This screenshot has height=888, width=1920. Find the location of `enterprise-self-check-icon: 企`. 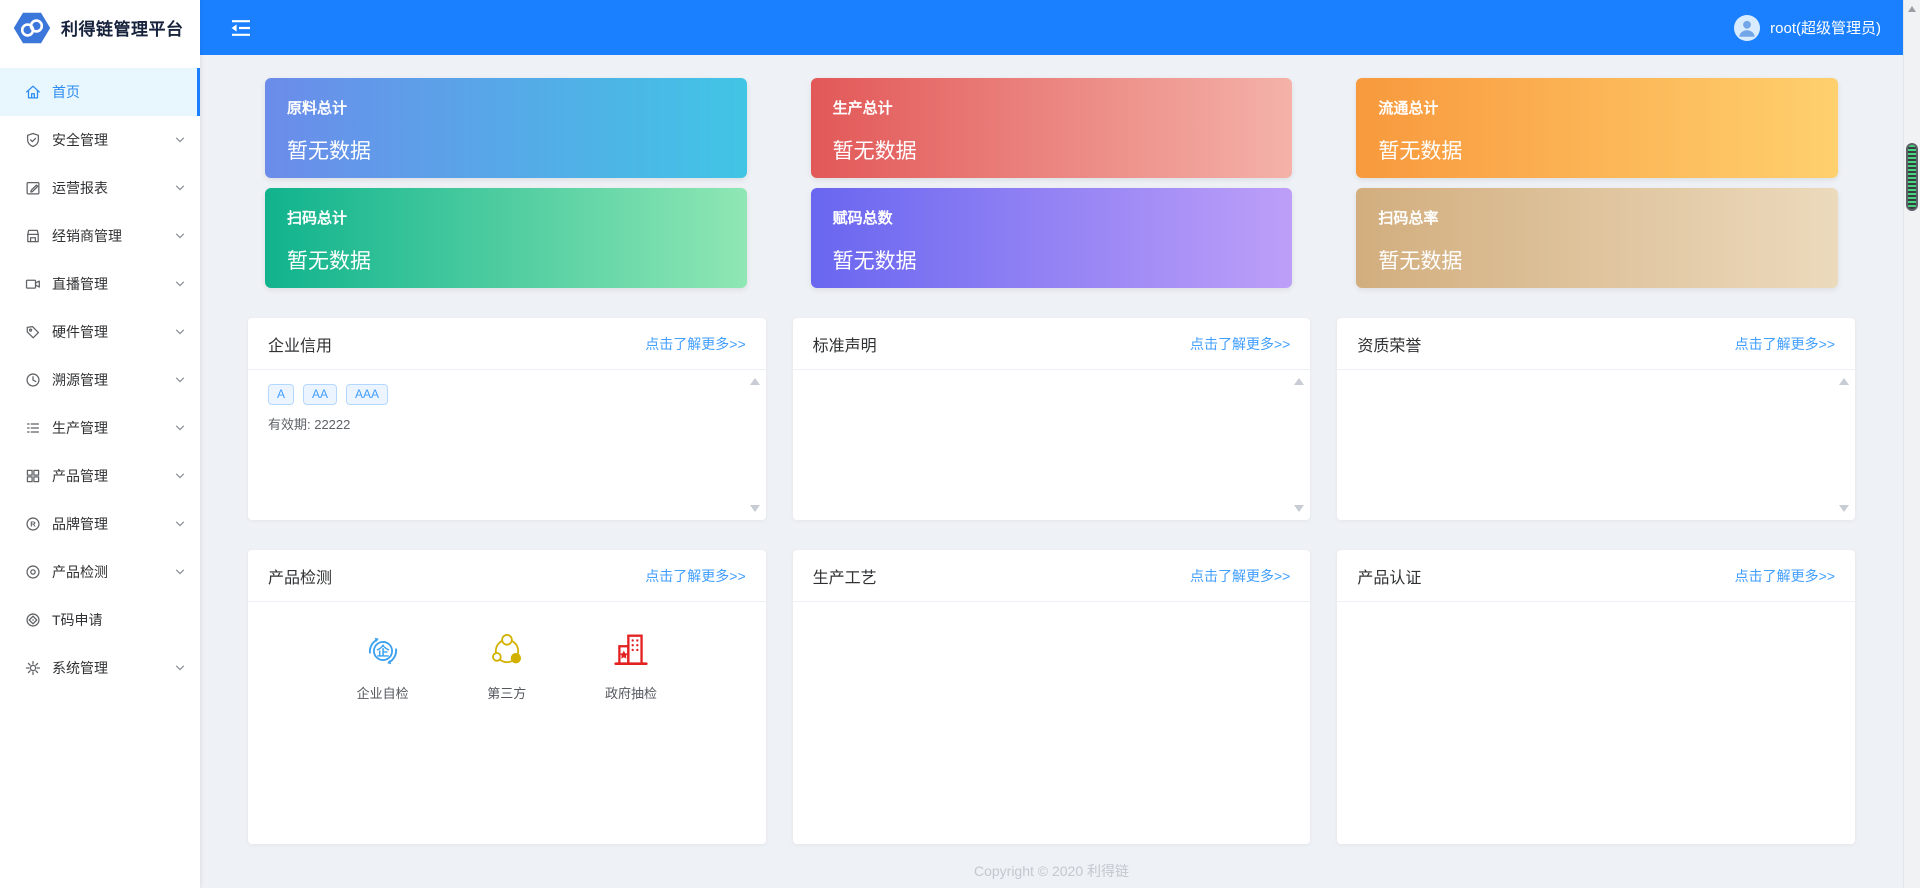

enterprise-self-check-icon: 企 is located at coordinates (383, 651).